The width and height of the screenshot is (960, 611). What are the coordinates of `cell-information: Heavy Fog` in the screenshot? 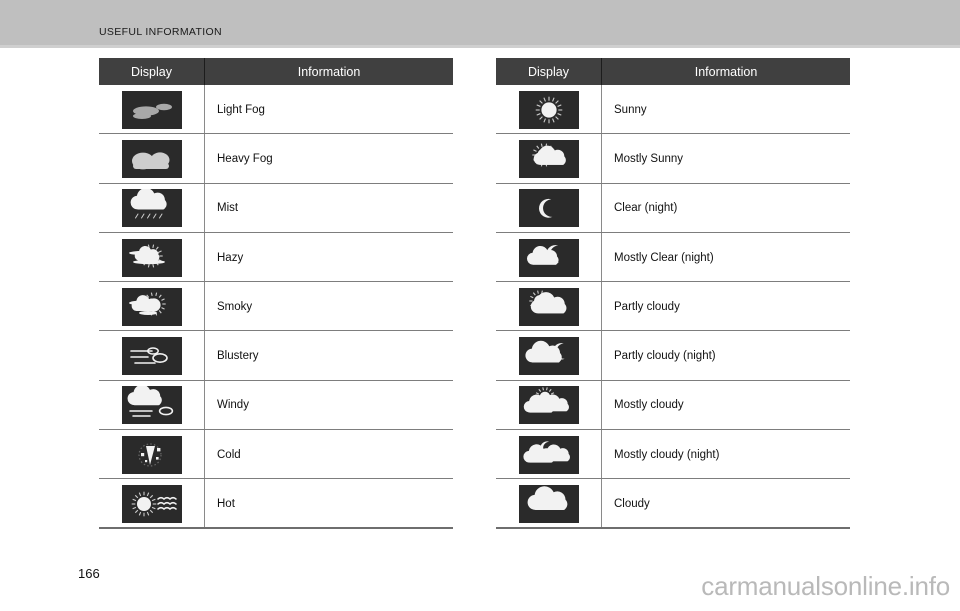 It's located at (328, 159).